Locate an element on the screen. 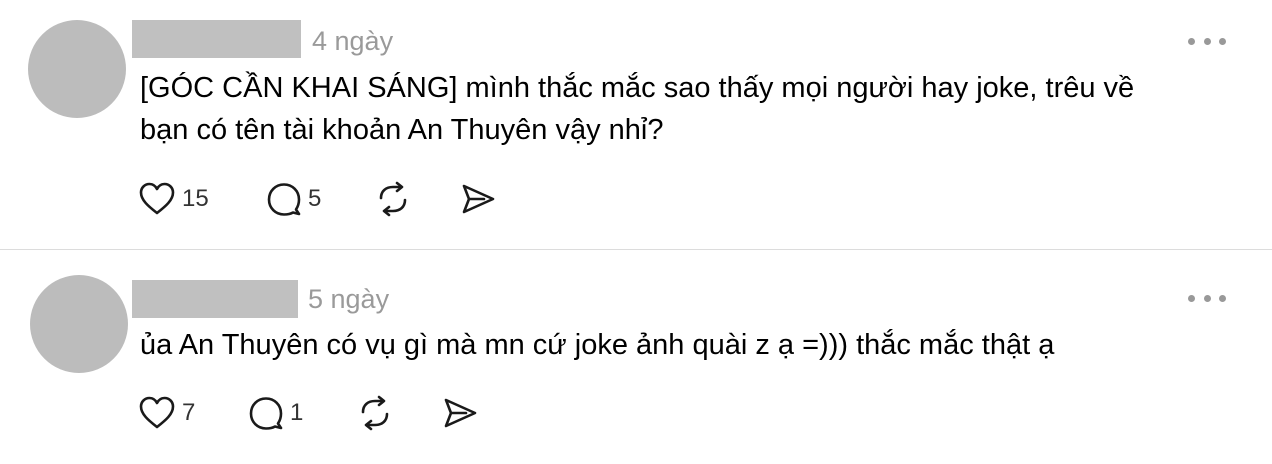  reply-count: 1 is located at coordinates (297, 412).